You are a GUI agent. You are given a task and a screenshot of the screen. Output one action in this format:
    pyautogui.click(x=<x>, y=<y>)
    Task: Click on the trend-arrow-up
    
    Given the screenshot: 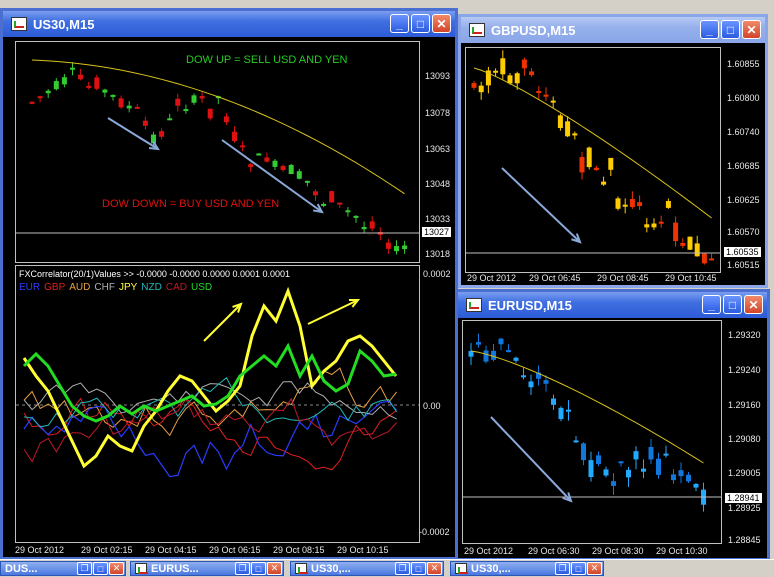 What is the action you would take?
    pyautogui.click(x=333, y=312)
    